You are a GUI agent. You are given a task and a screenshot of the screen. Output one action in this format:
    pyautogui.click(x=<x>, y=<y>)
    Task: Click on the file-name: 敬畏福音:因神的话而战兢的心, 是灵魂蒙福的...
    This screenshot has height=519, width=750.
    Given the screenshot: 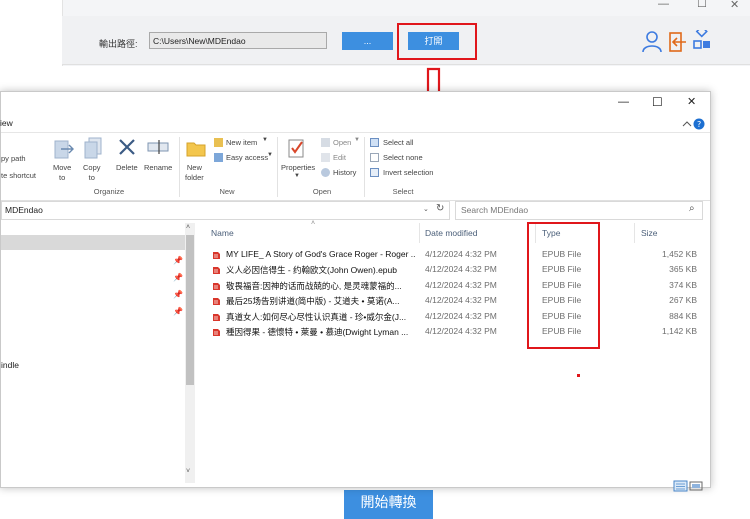 What is the action you would take?
    pyautogui.click(x=314, y=286)
    